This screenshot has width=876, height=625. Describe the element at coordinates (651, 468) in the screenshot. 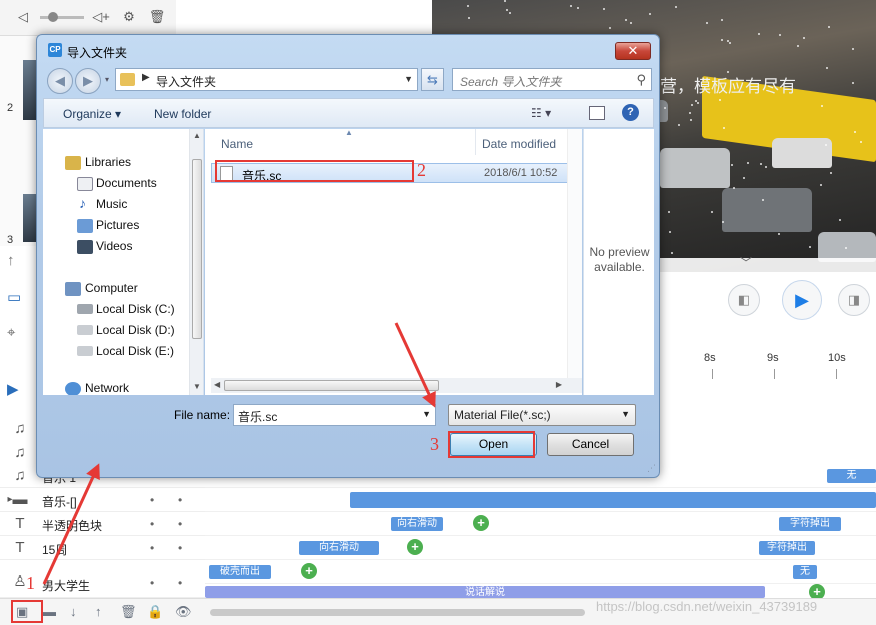

I see `resize-grip-icon: ⋰` at that location.